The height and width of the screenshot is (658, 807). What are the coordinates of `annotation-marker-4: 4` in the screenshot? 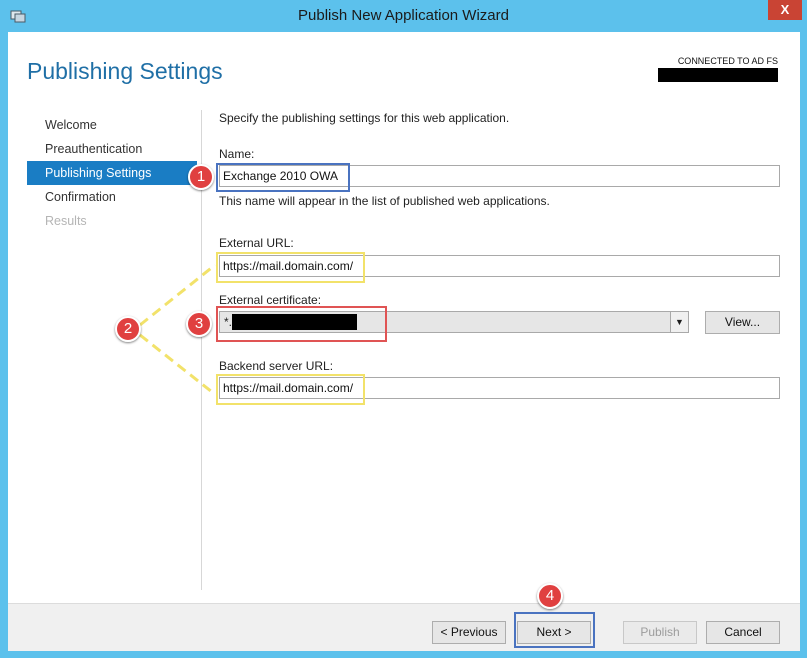 It's located at (550, 596).